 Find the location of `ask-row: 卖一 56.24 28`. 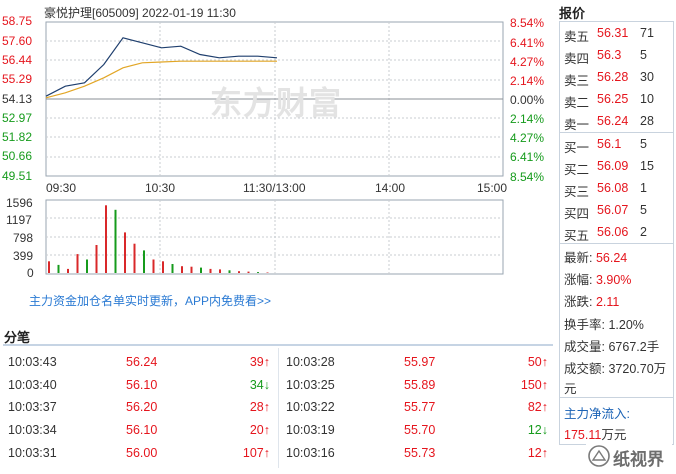

ask-row: 卖一 56.24 28 is located at coordinates (609, 123).